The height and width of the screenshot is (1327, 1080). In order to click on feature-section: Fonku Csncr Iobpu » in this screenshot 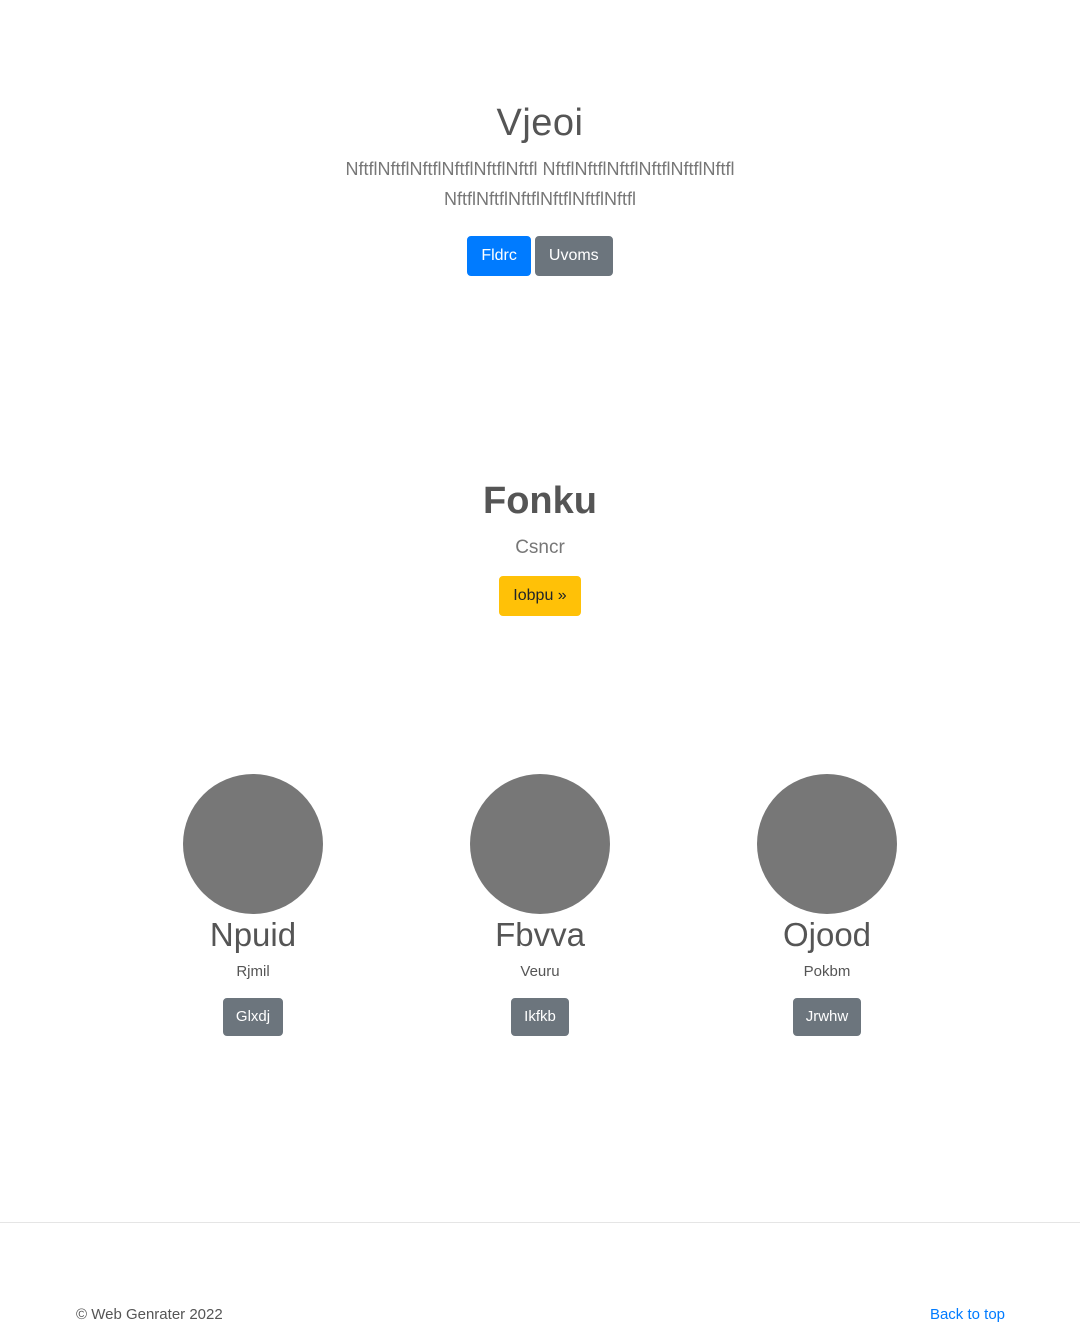, I will do `click(540, 547)`.